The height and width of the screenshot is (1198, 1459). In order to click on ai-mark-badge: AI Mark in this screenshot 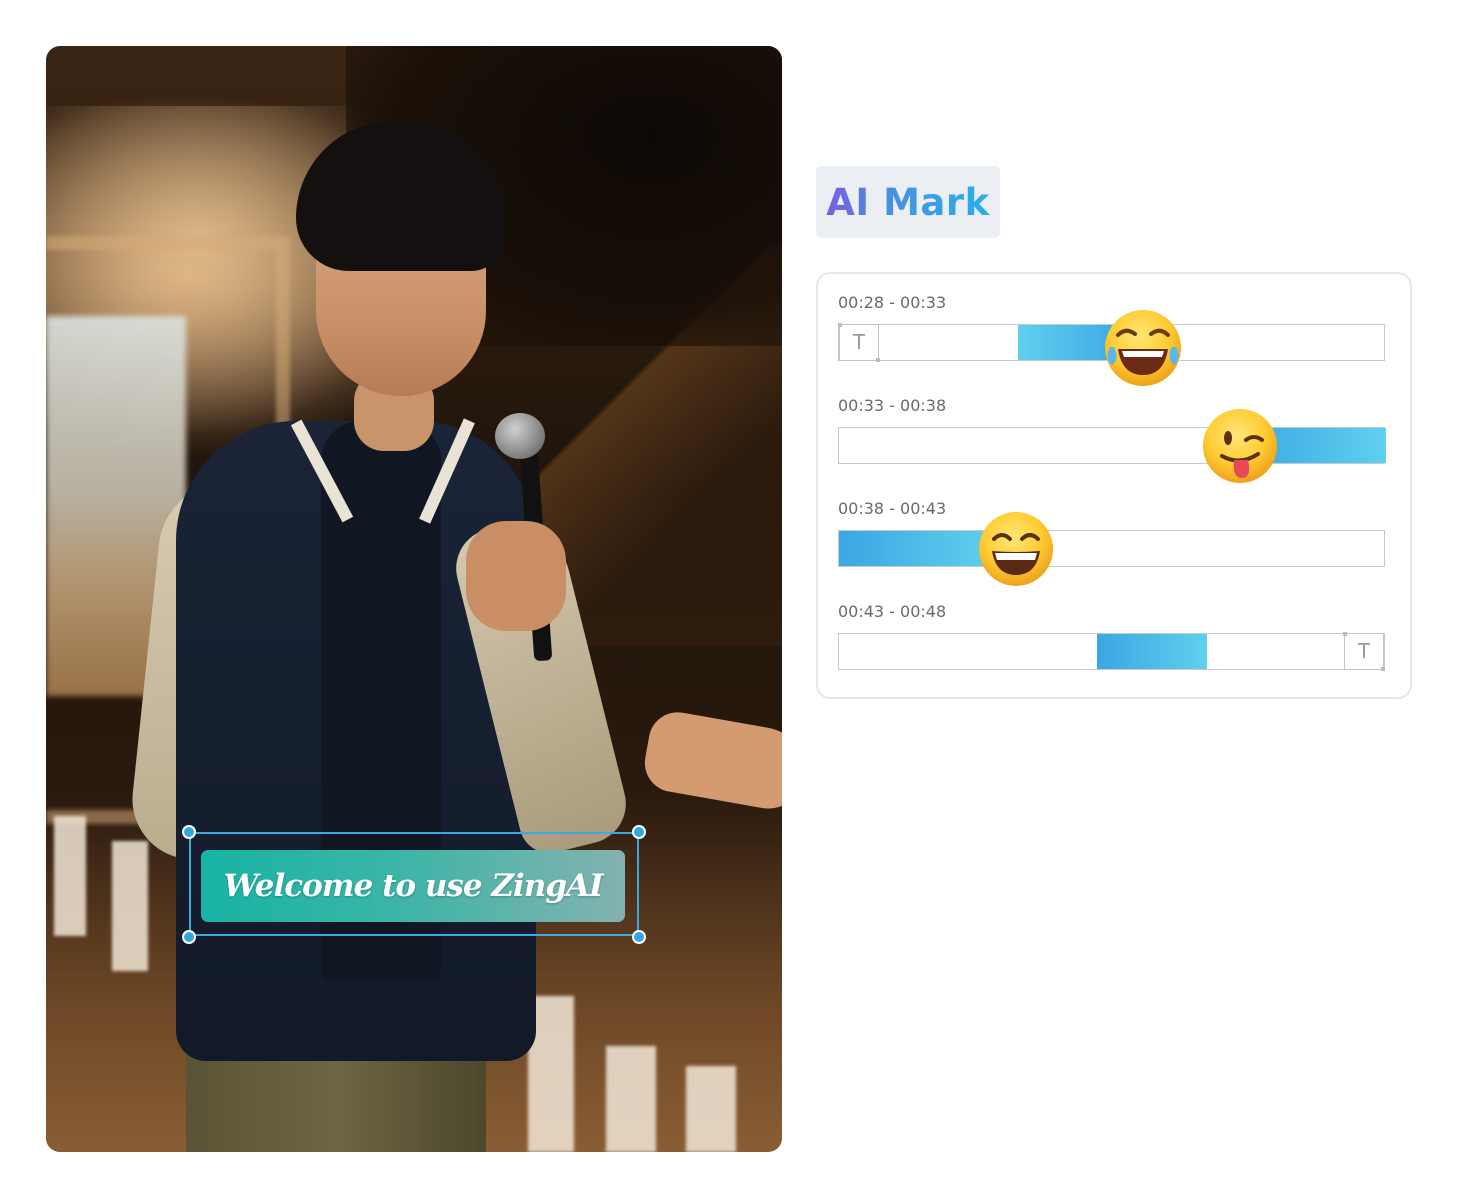, I will do `click(908, 202)`.